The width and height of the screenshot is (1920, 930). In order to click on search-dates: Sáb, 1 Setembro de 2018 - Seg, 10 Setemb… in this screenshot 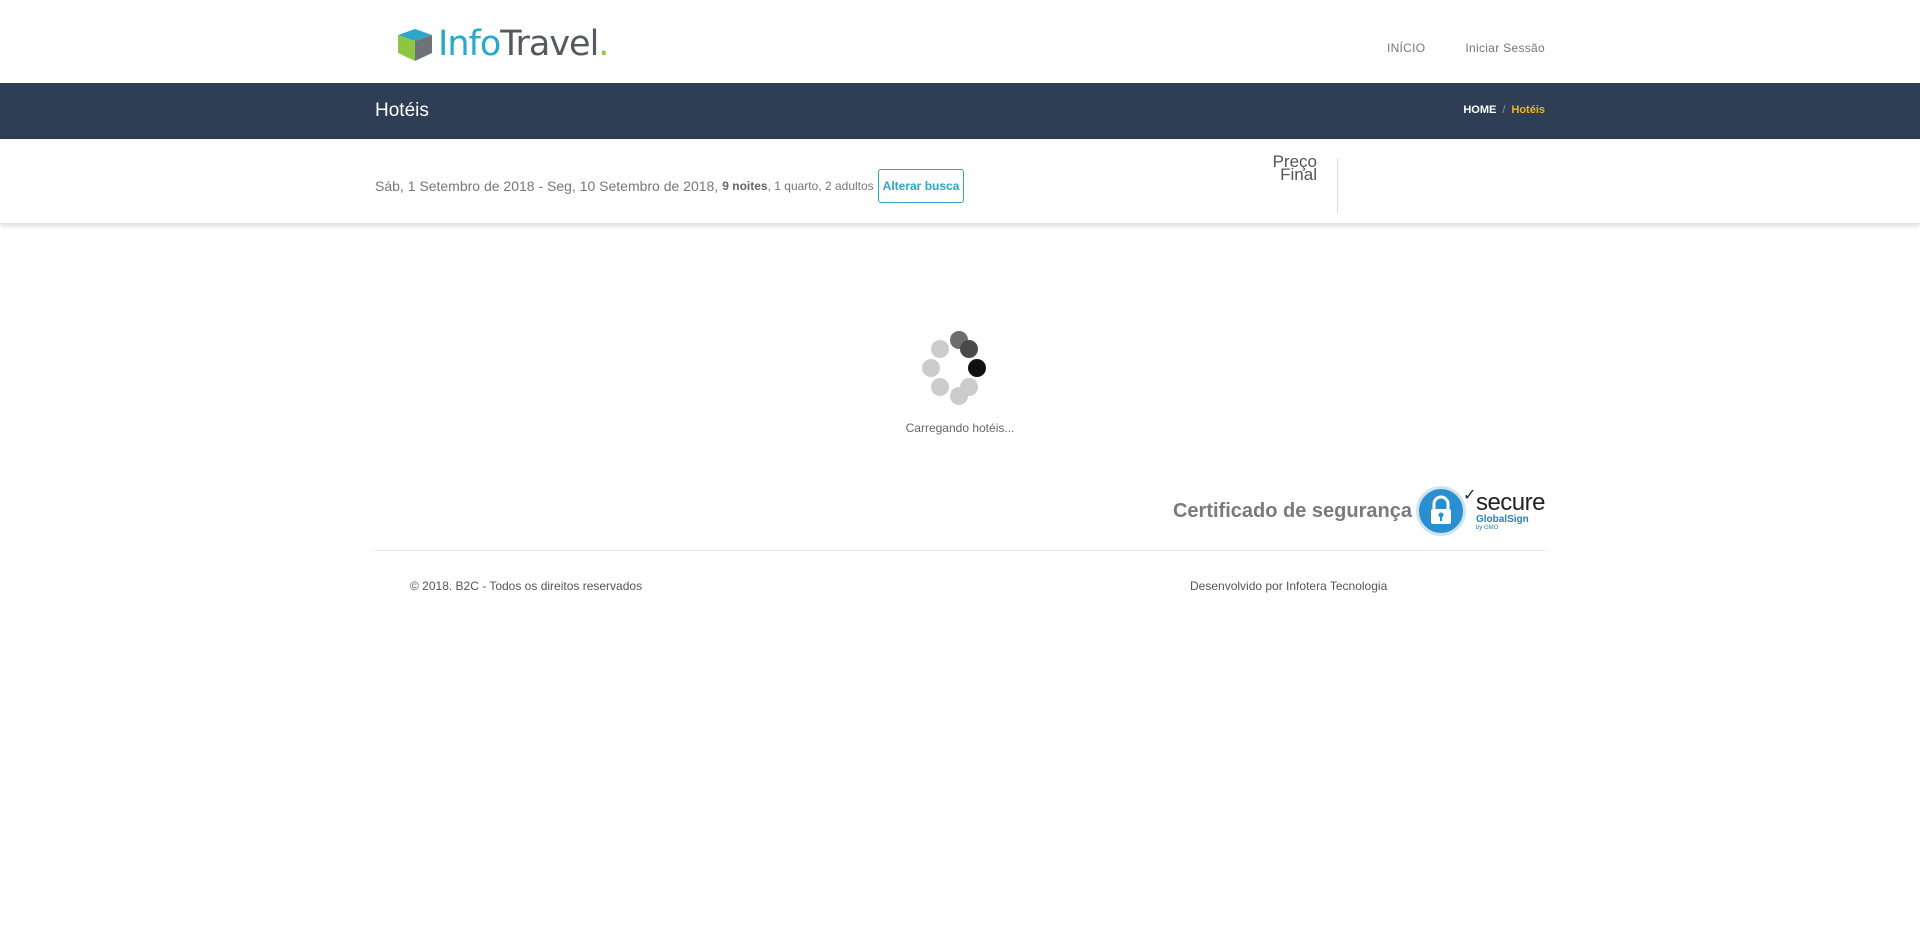, I will do `click(547, 186)`.